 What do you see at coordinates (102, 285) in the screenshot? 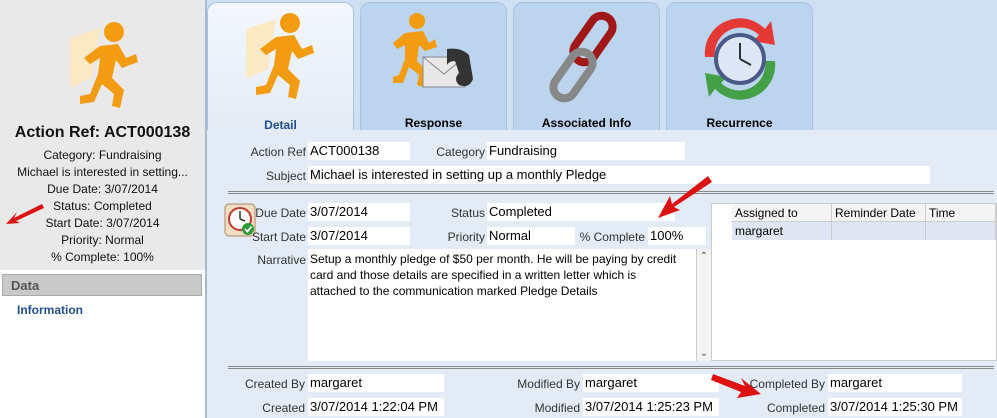
I see `data-section-header: Data` at bounding box center [102, 285].